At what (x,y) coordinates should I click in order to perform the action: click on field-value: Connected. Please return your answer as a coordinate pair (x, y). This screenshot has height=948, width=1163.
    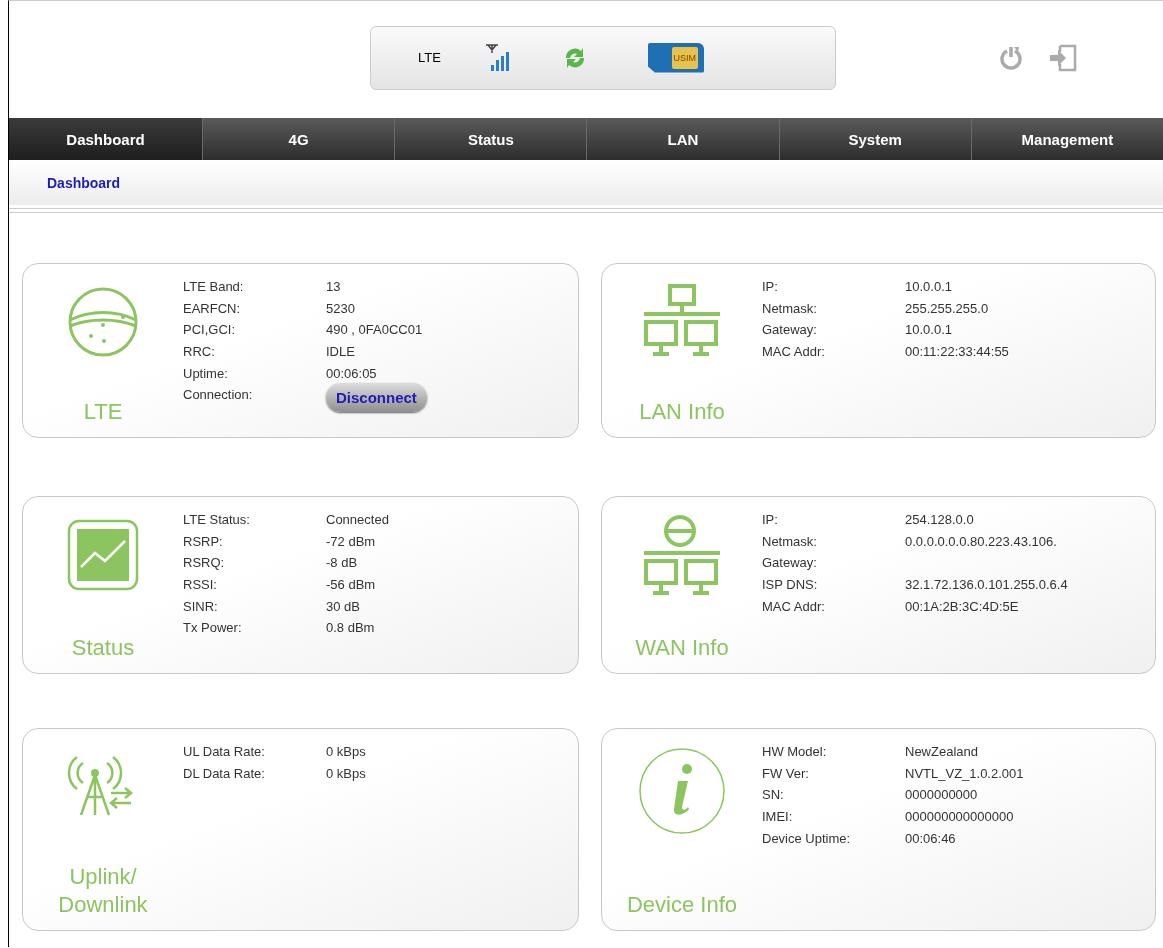
    Looking at the image, I should click on (357, 520).